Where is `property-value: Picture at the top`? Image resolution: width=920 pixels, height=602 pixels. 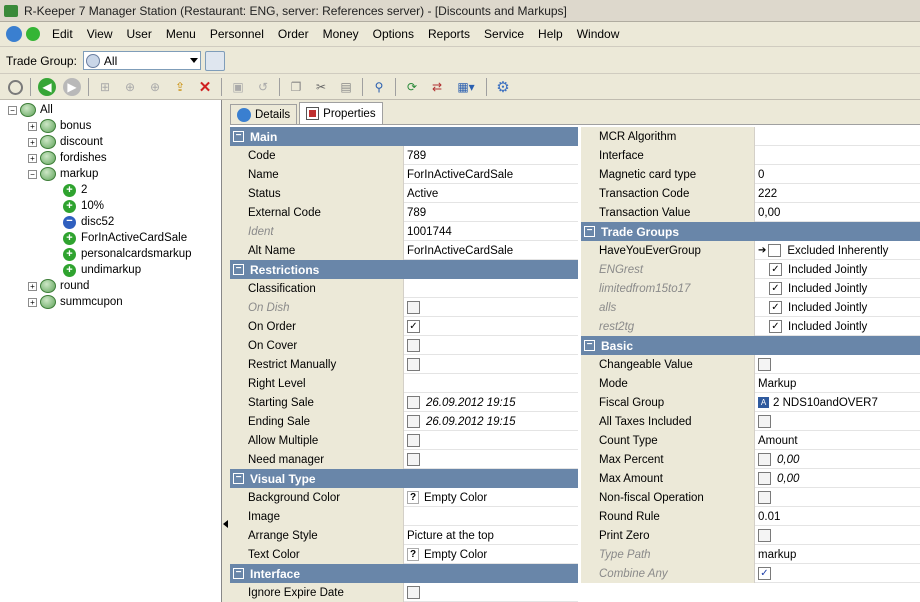
property-value: Picture at the top is located at coordinates (449, 535).